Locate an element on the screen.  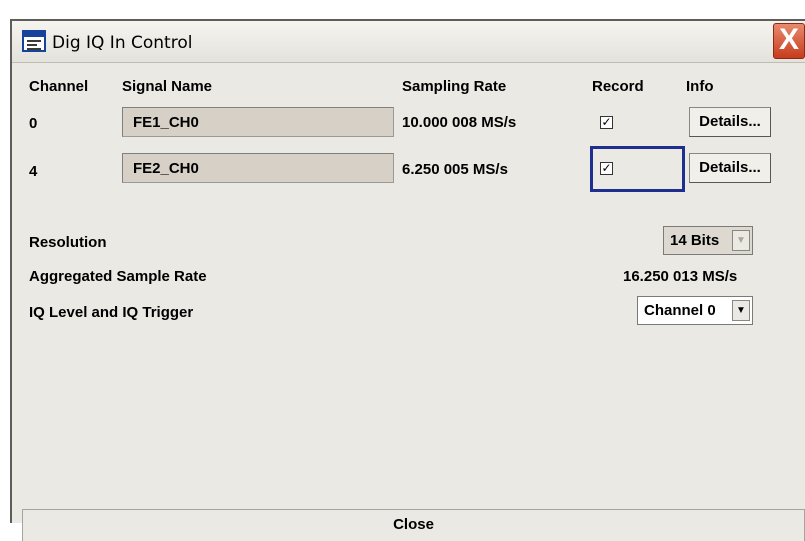
header-info: Info is located at coordinates (700, 86).